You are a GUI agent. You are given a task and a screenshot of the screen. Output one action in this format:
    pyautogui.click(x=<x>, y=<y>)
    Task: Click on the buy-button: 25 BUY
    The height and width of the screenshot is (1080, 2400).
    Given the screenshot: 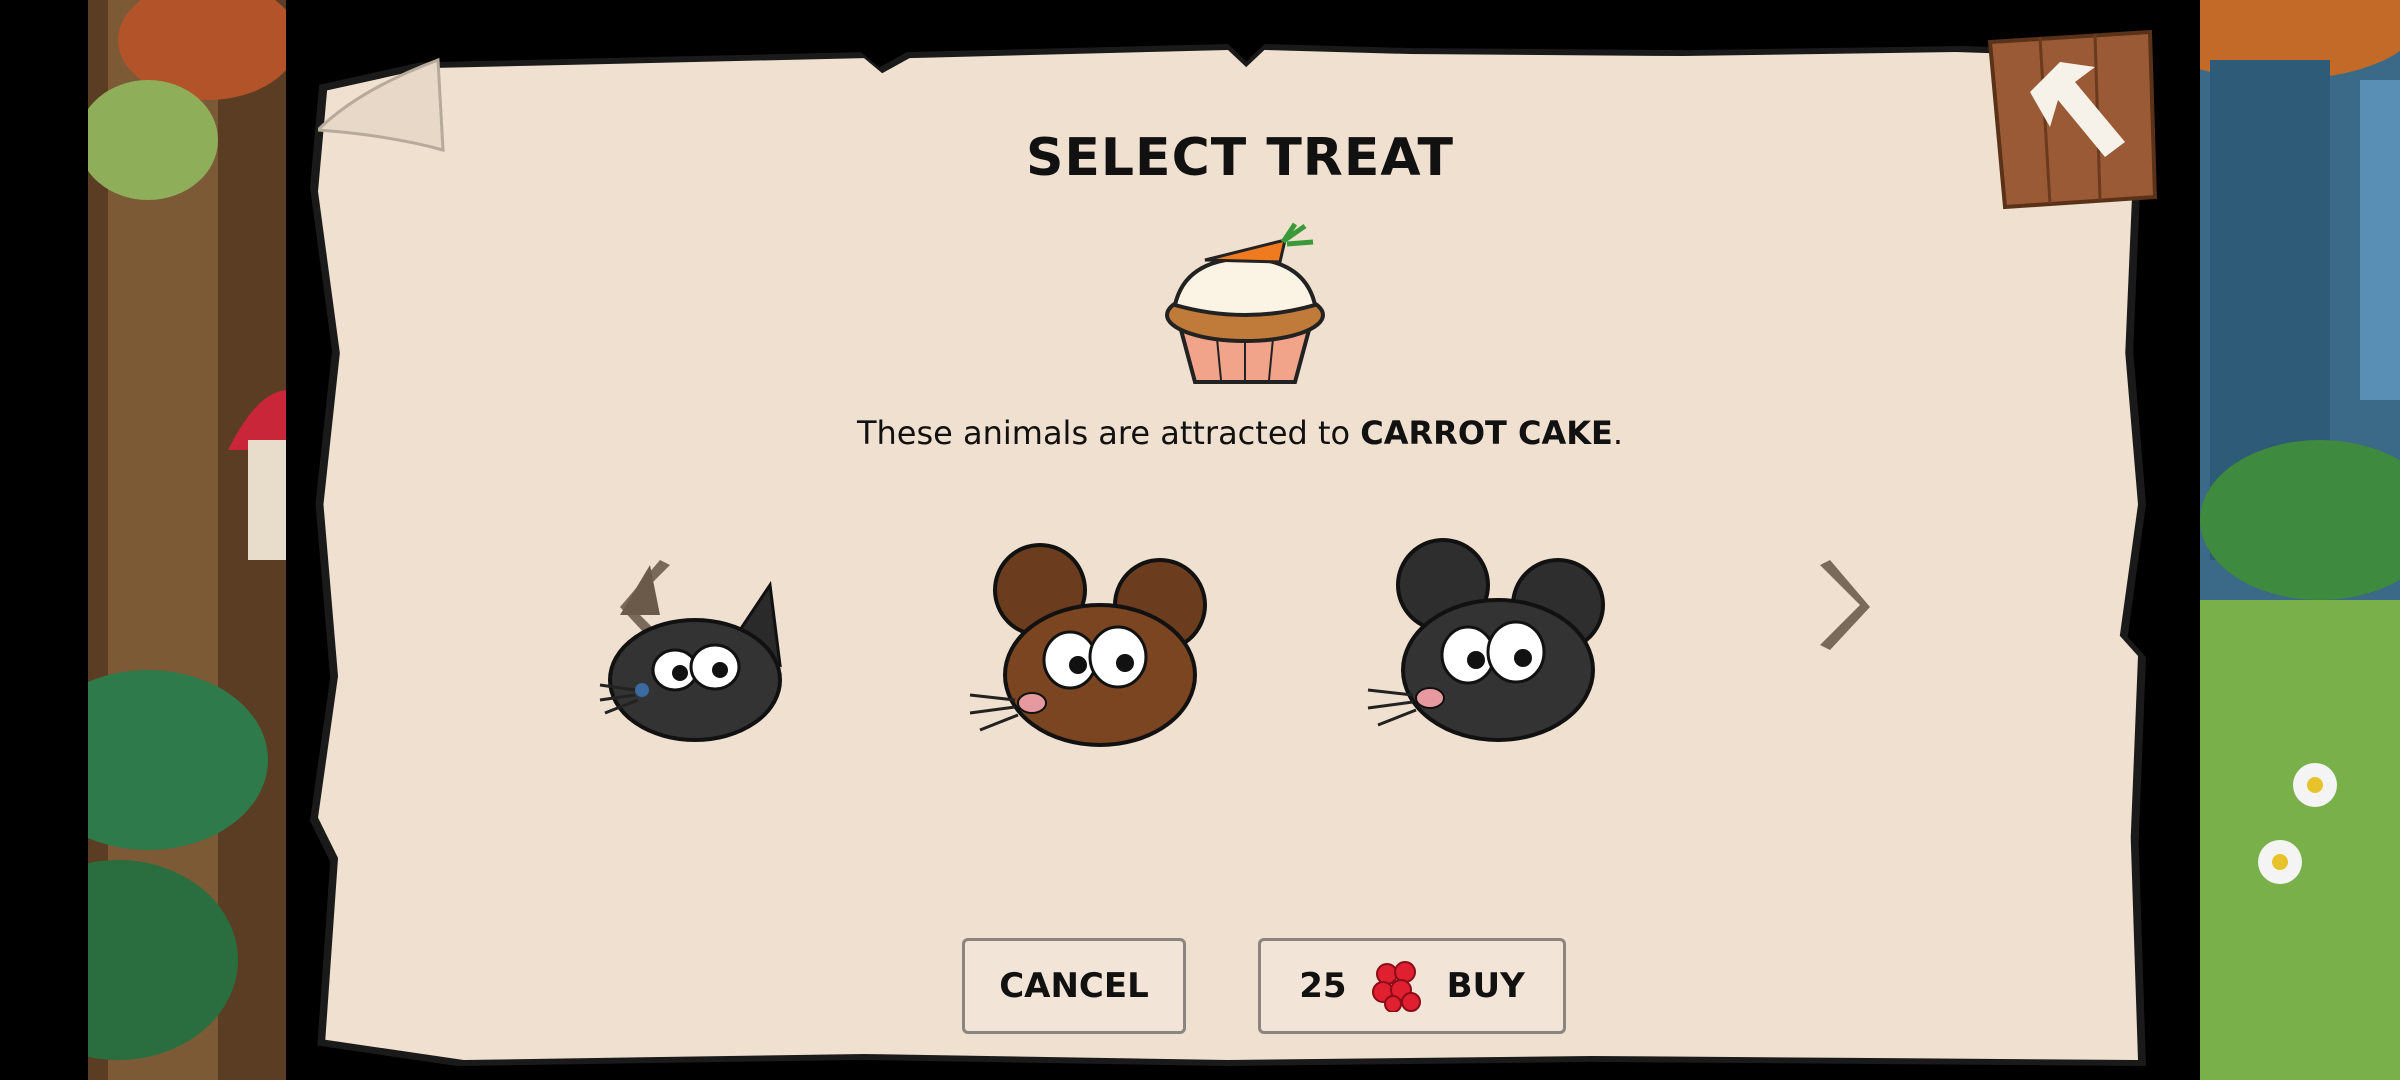 What is the action you would take?
    pyautogui.click(x=1412, y=986)
    